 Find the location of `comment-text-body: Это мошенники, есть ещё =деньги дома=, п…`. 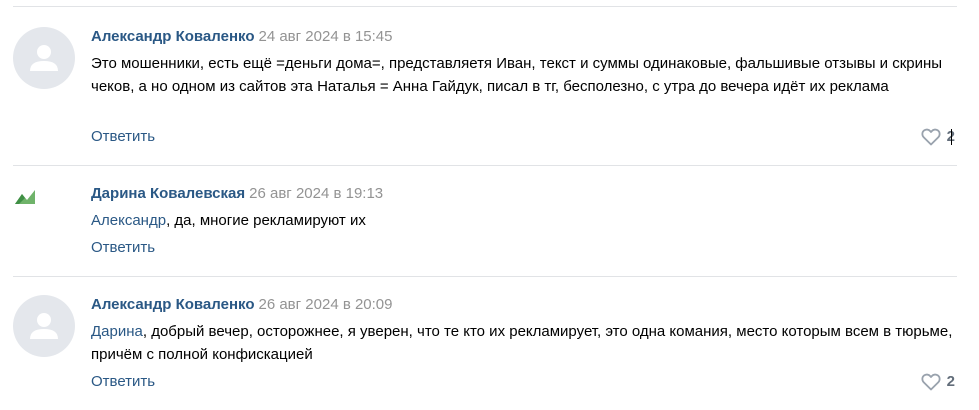

comment-text-body: Это мошенники, есть ещё =деньги дома=, п… is located at coordinates (517, 75).